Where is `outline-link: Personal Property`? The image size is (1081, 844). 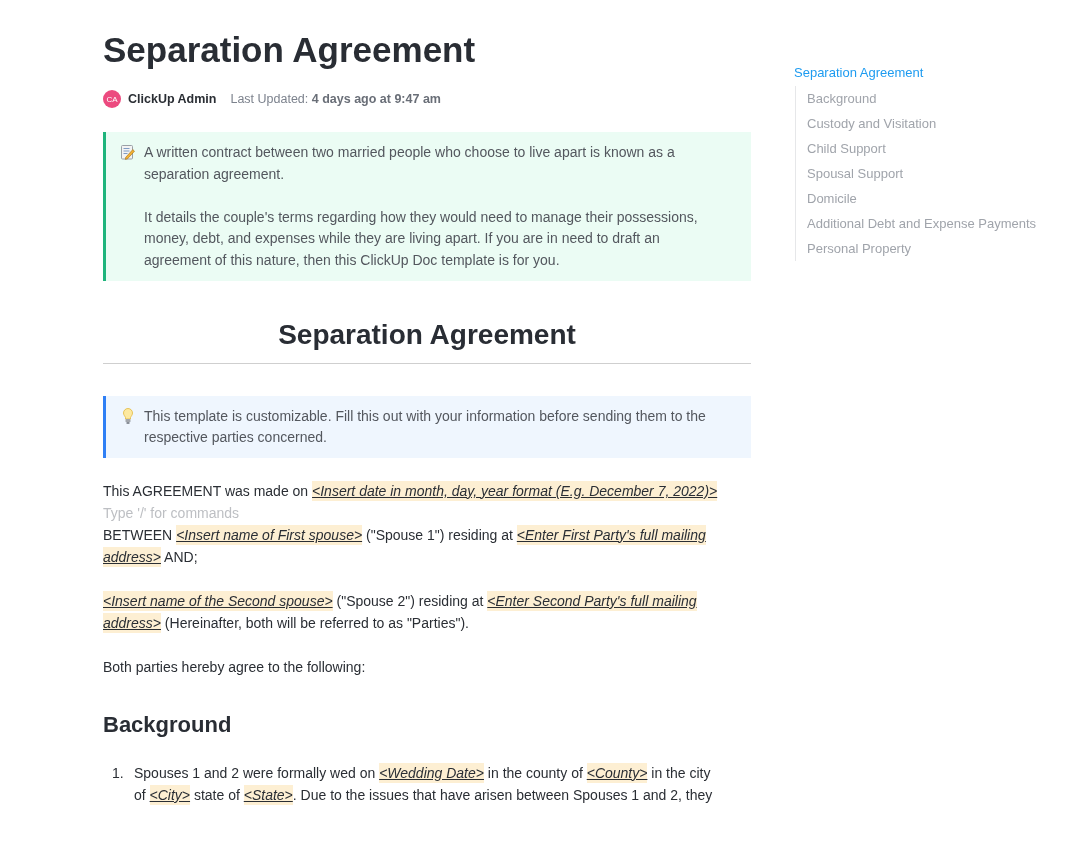 outline-link: Personal Property is located at coordinates (859, 248).